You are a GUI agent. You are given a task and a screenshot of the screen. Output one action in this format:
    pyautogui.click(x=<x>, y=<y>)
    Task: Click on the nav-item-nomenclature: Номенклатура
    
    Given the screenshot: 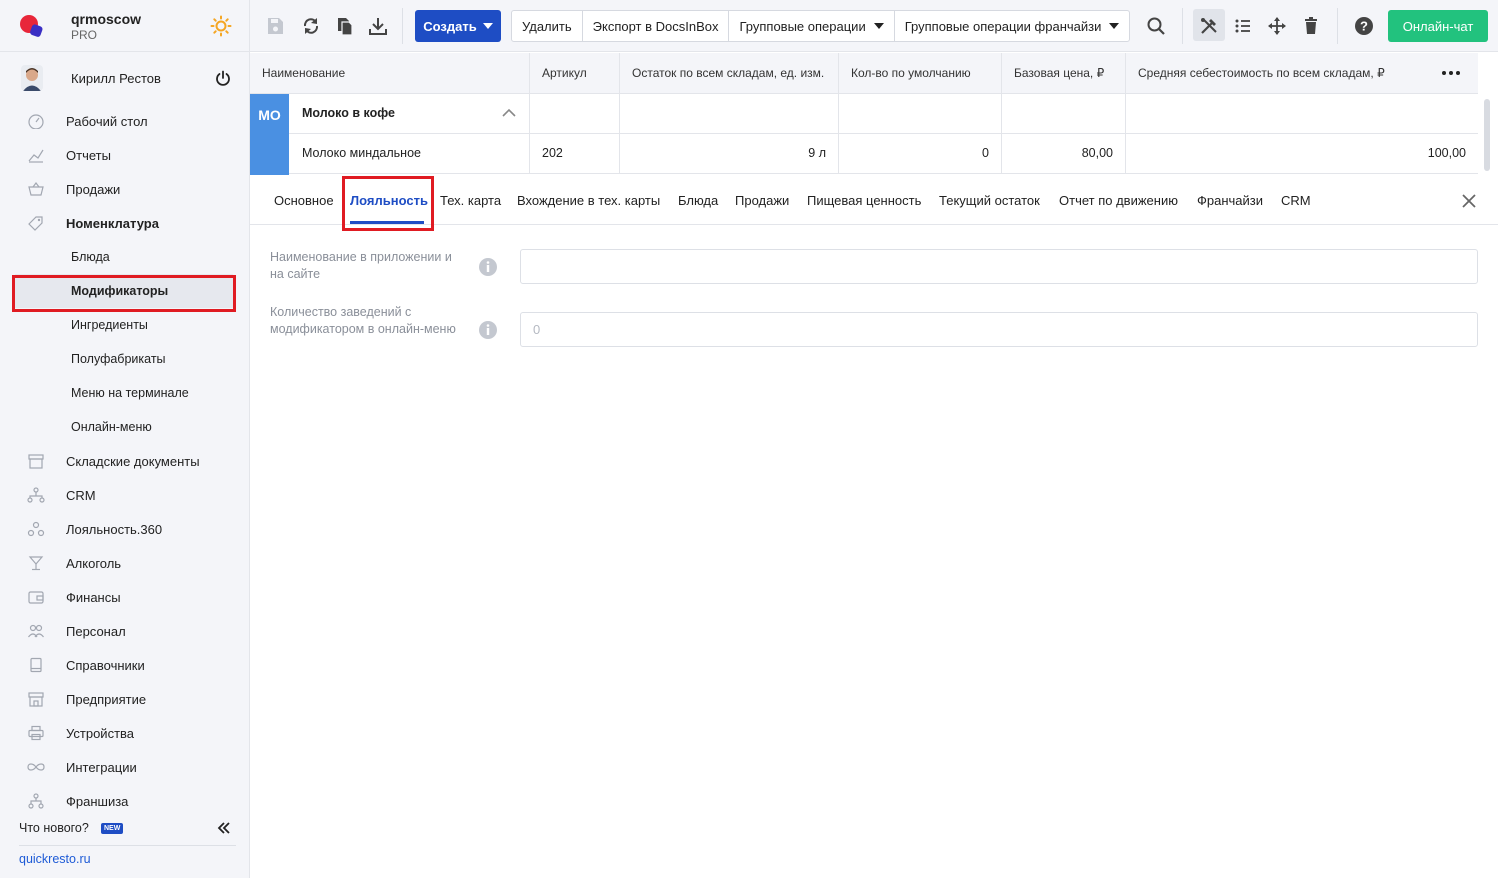 What is the action you would take?
    pyautogui.click(x=124, y=223)
    